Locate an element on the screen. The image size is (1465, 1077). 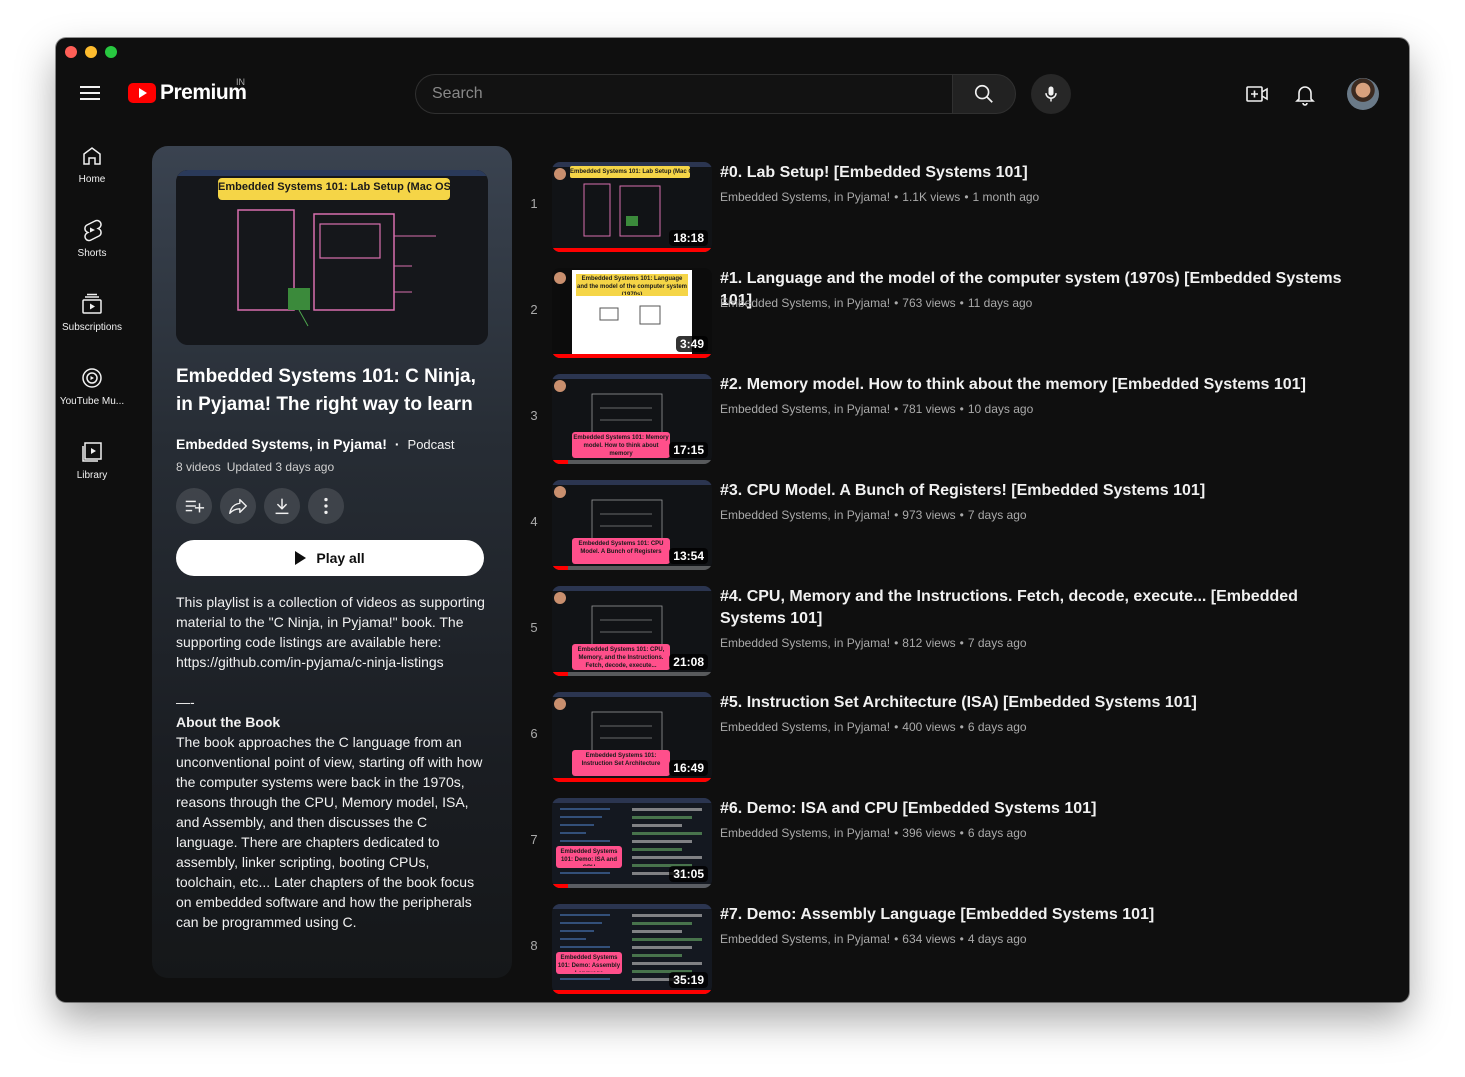
youtube-logo-icon is located at coordinates (142, 93).